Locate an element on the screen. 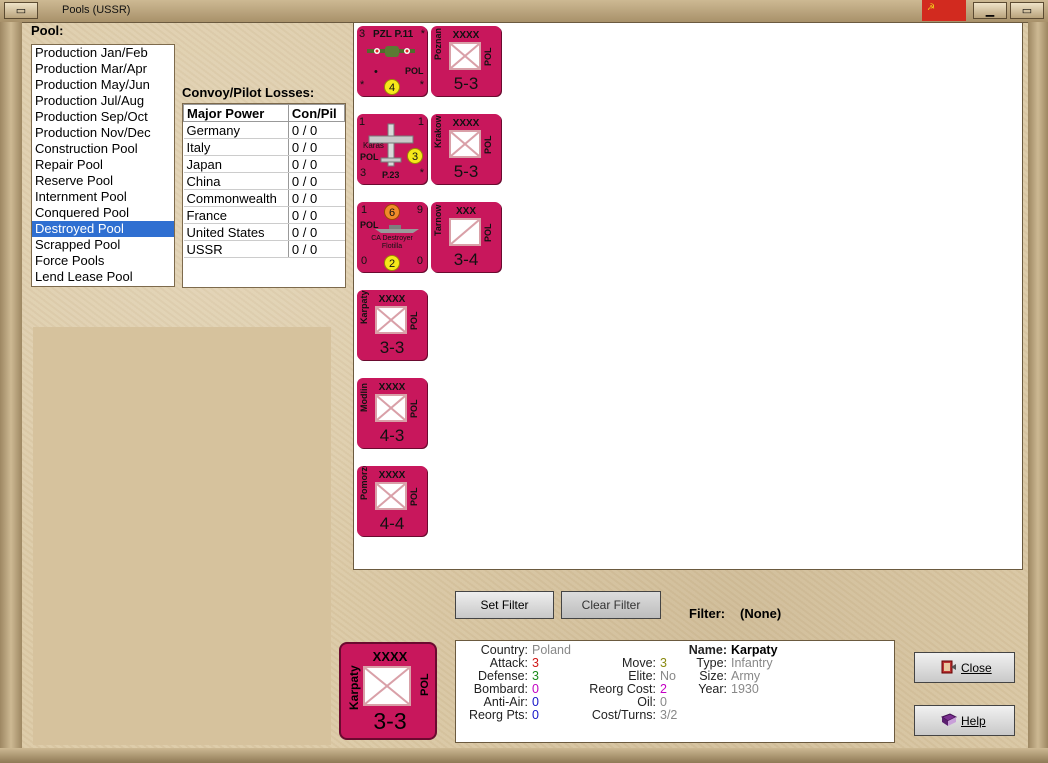 The image size is (1048, 763). system-menu-button: ▭ is located at coordinates (21, 10).